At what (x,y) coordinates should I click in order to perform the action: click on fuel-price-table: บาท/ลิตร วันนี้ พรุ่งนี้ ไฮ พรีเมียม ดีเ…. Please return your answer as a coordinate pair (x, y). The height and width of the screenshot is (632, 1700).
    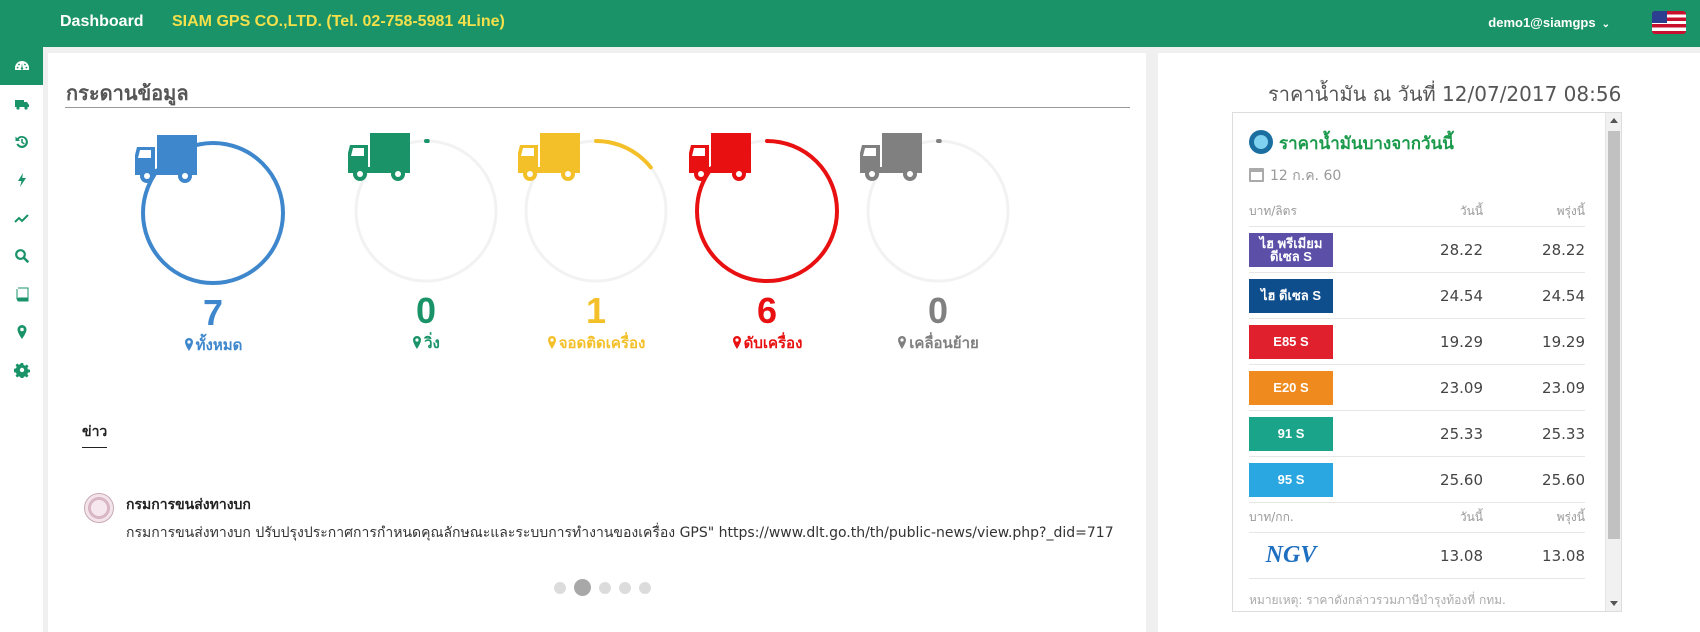
    Looking at the image, I should click on (1417, 388).